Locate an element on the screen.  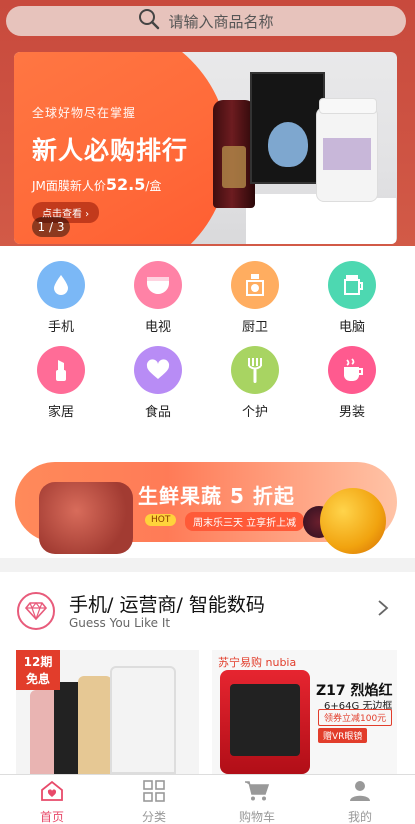
category-item-personal-care: 个护 is located at coordinates (255, 383).